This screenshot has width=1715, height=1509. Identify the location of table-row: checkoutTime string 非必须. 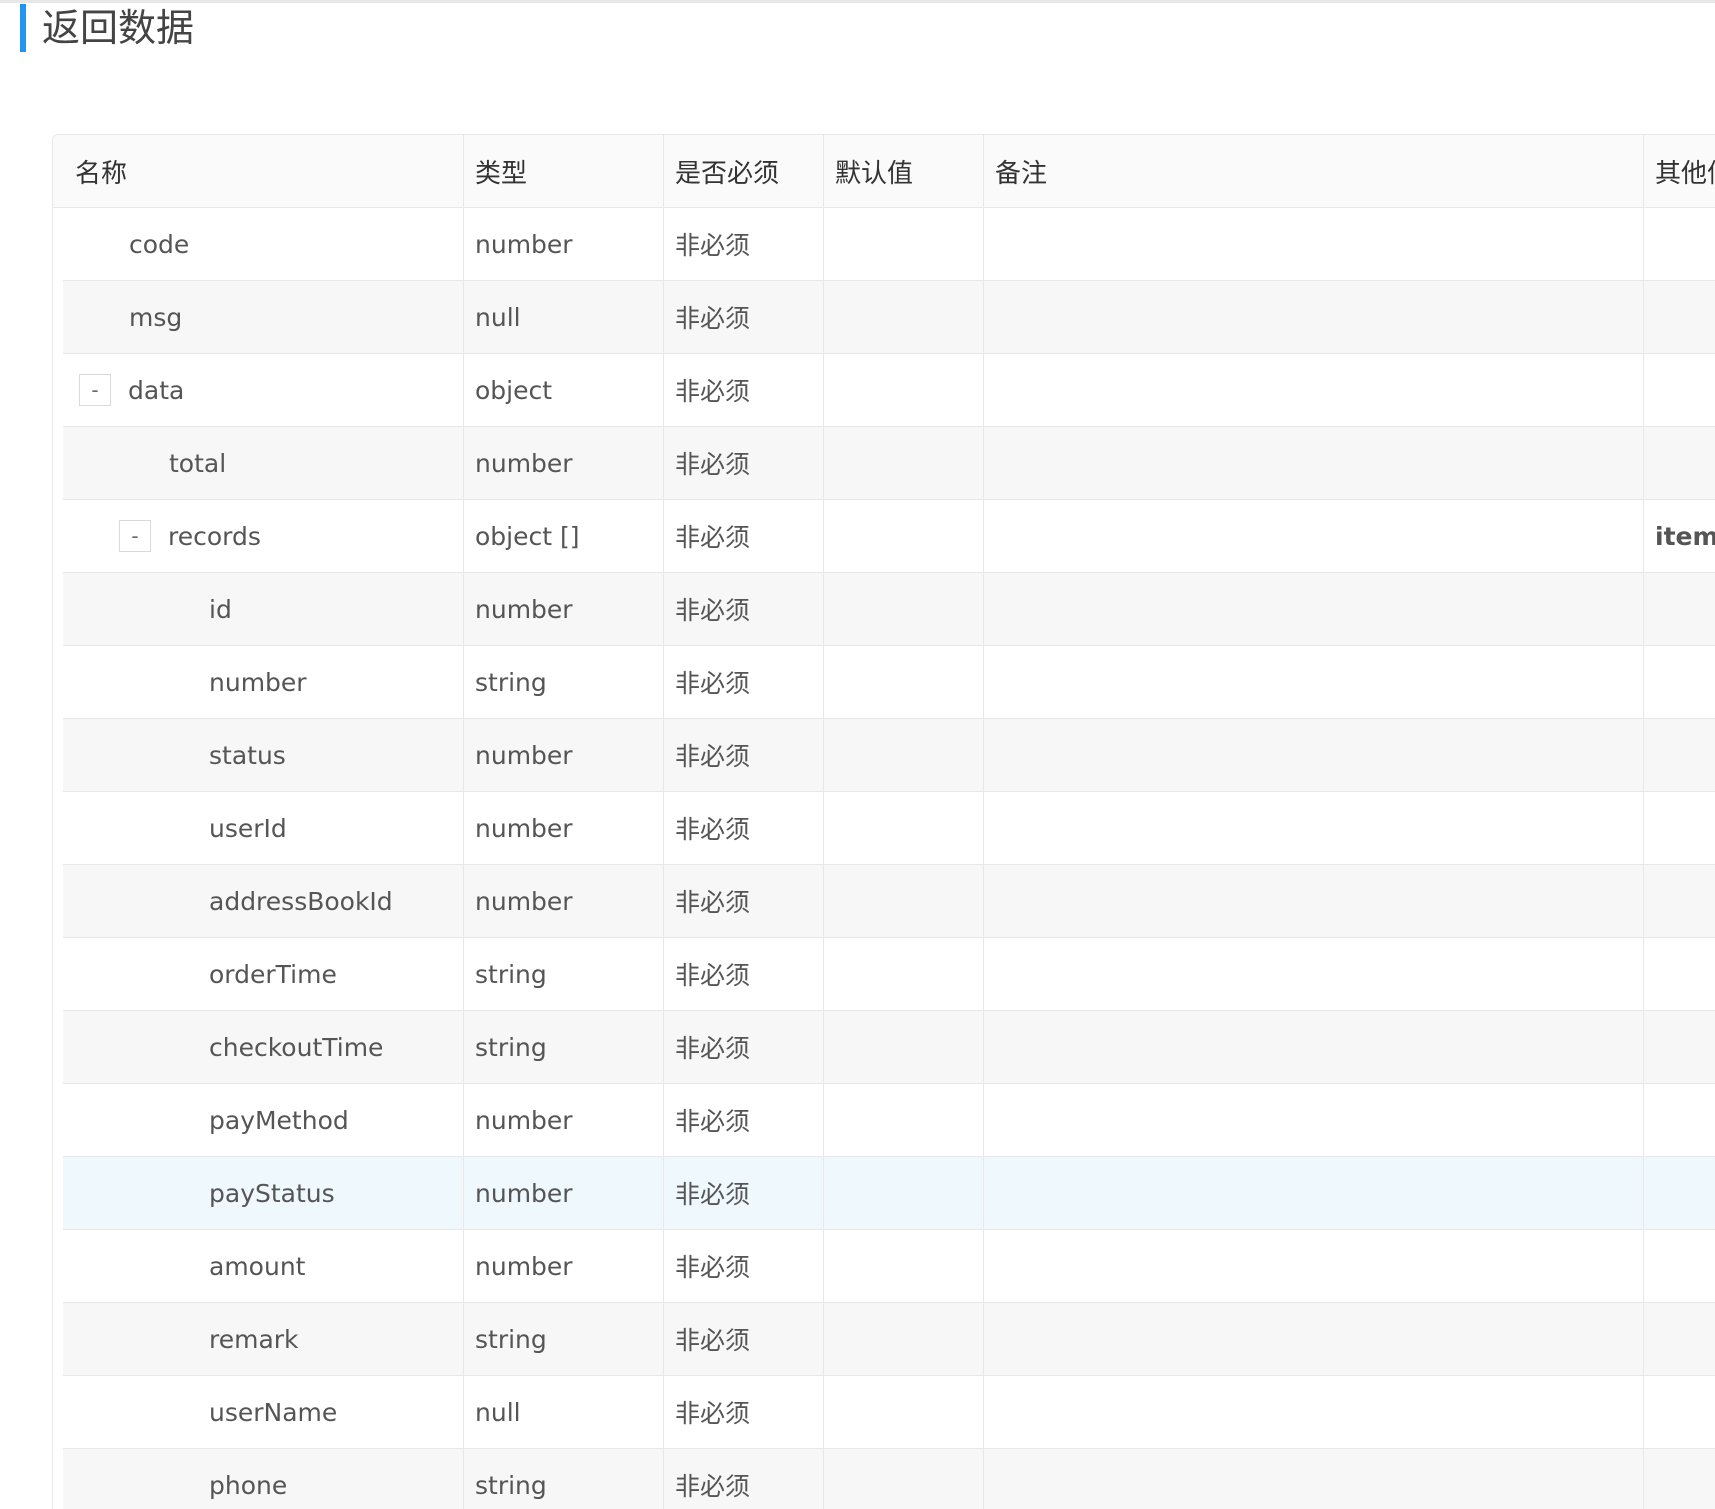
(889, 1047).